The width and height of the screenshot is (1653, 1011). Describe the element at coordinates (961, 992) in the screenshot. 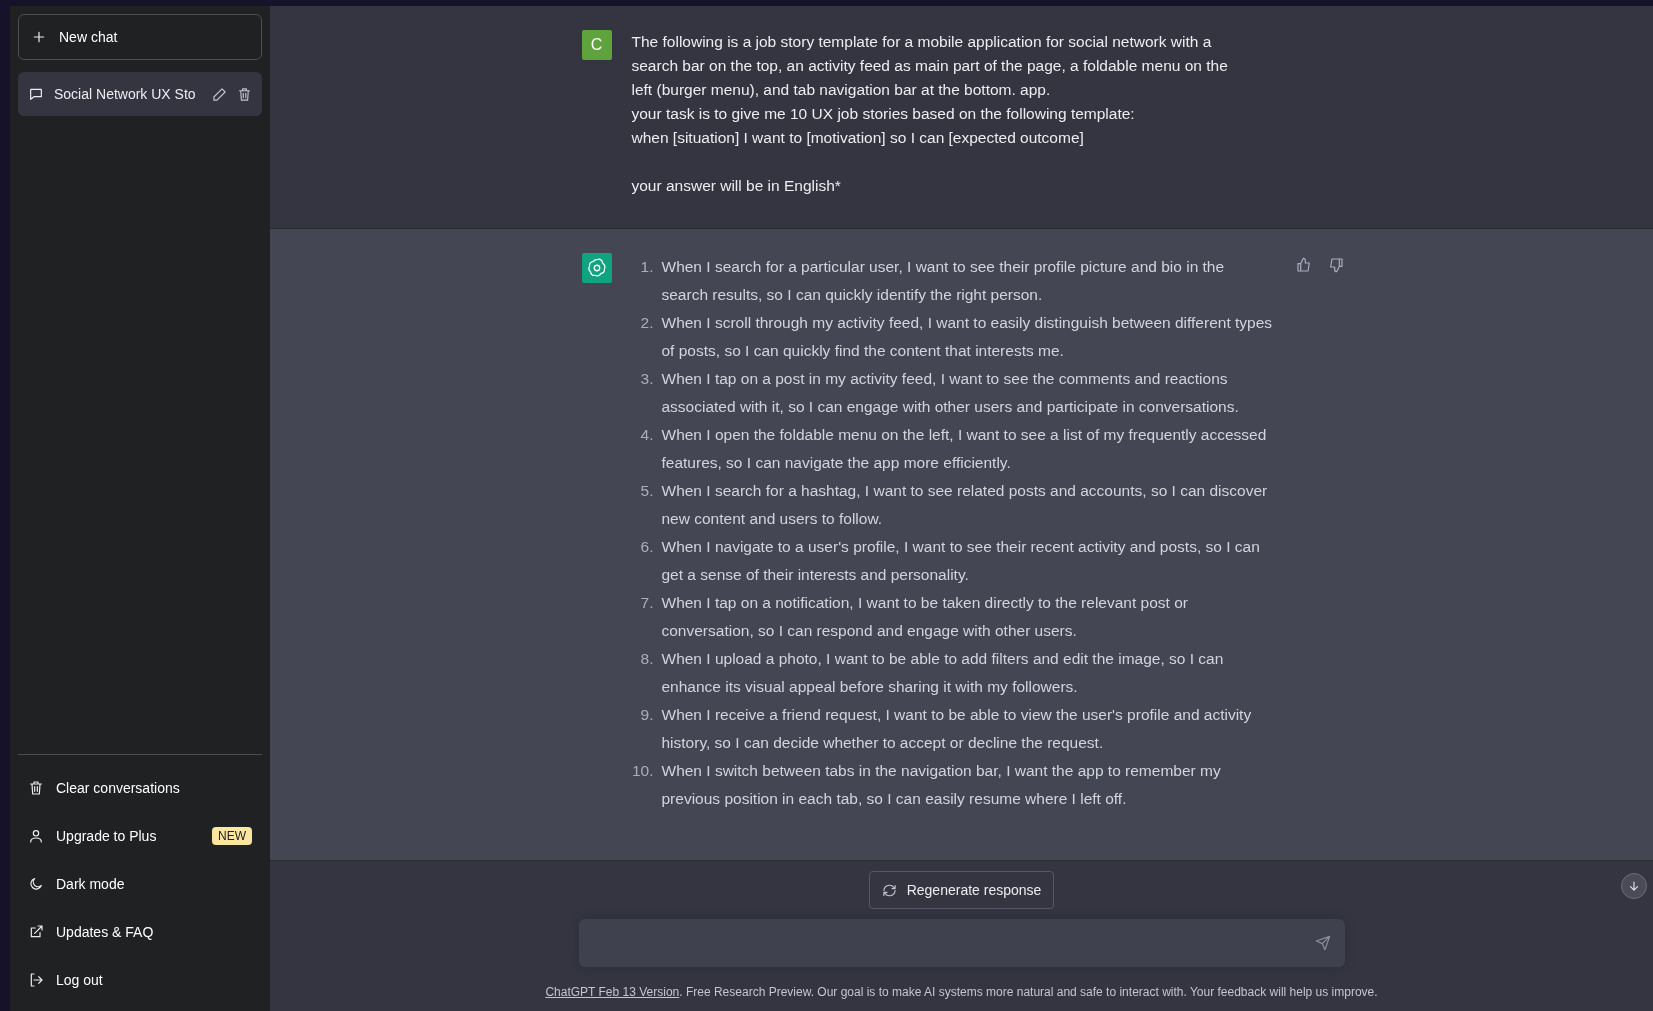

I see `footer-text: ChatGPT Feb 13 Version. Free Research Preview. Our goal is to make AI systems more natural and safe to interact with. Your feedback will help us improve.` at that location.